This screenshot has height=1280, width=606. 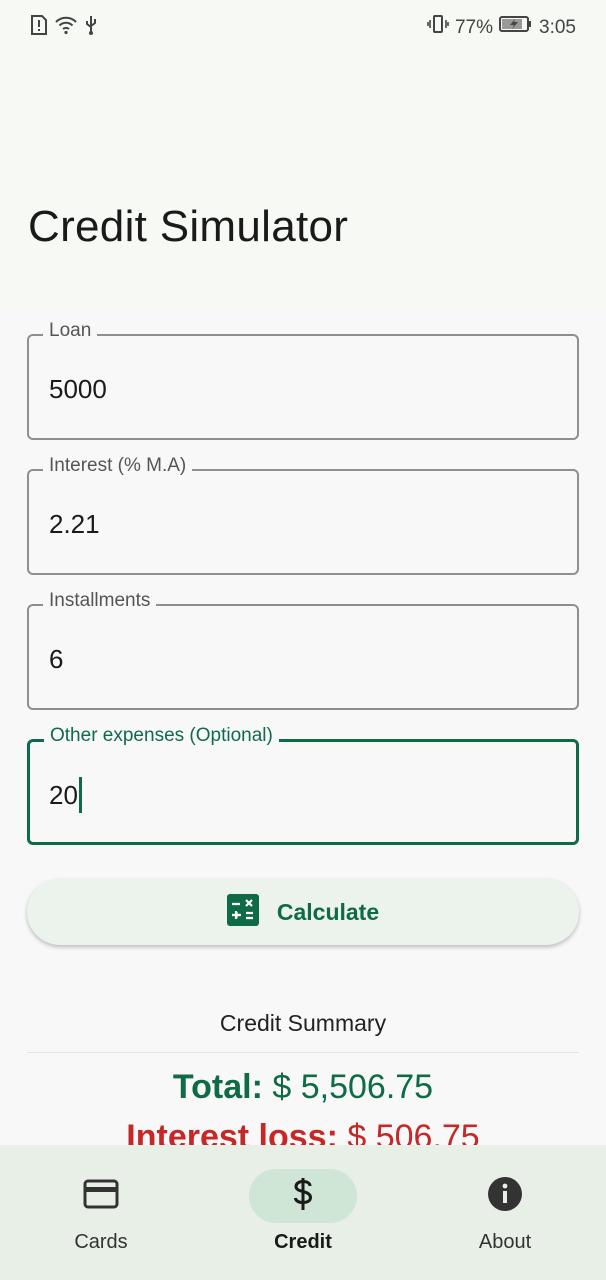 I want to click on status-left, so click(x=64, y=27).